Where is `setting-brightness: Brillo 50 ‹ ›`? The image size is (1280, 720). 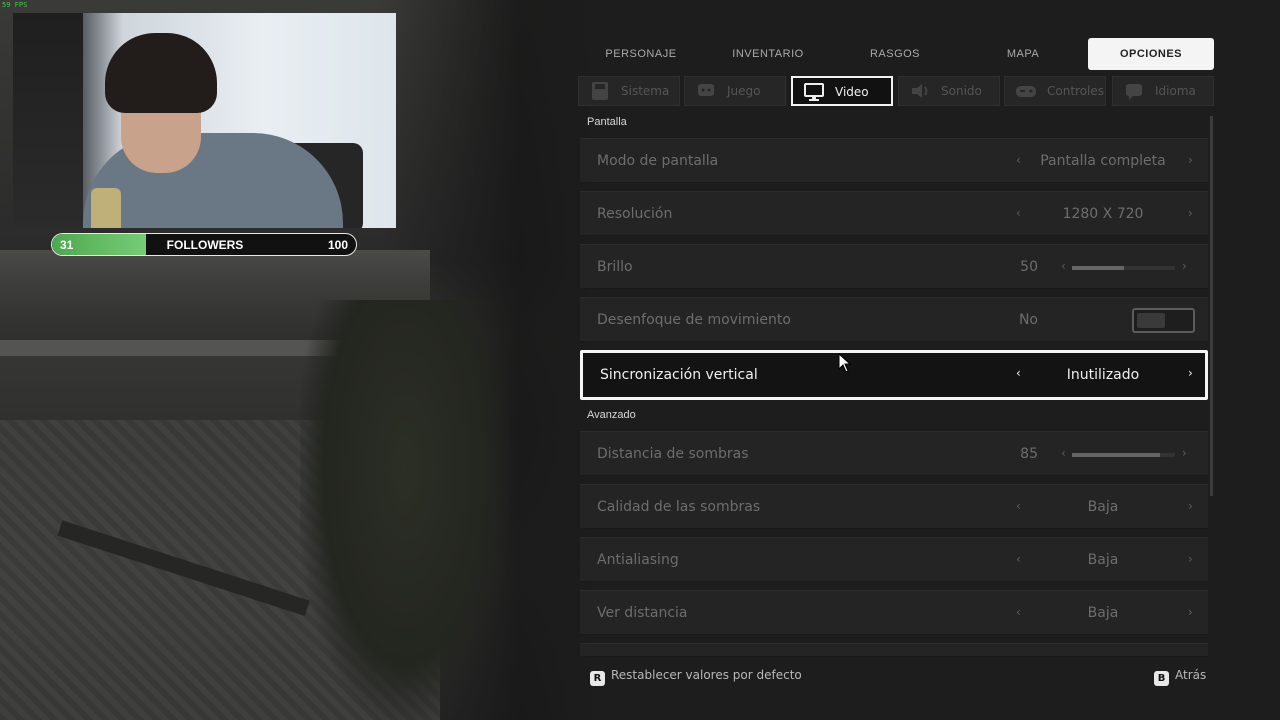 setting-brightness: Brillo 50 ‹ › is located at coordinates (894, 266).